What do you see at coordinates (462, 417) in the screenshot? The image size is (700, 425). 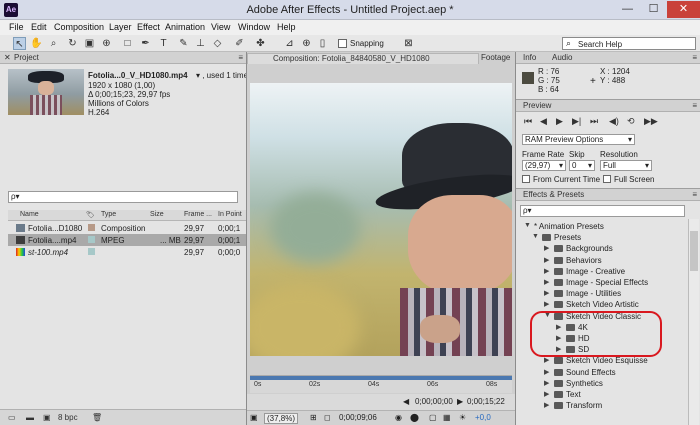 I see `exposure-icon: ☀` at bounding box center [462, 417].